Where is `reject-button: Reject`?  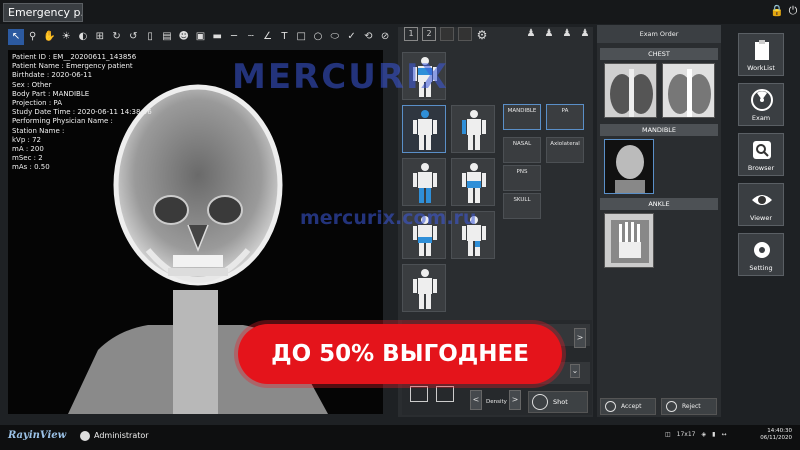
reject-button: Reject is located at coordinates (689, 406).